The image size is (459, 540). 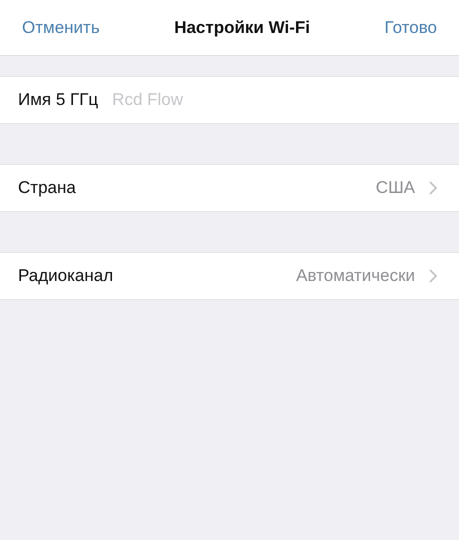 I want to click on row-value: Автоматически, so click(x=355, y=276).